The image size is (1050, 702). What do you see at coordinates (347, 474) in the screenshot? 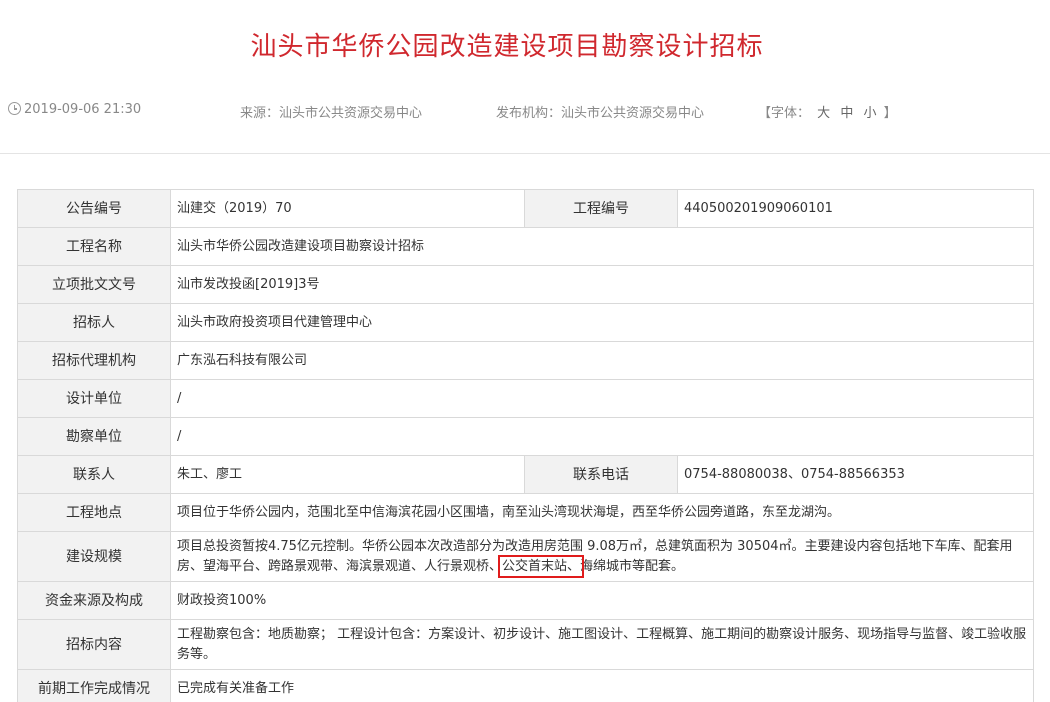
I see `contact-value: 朱工、廖工` at bounding box center [347, 474].